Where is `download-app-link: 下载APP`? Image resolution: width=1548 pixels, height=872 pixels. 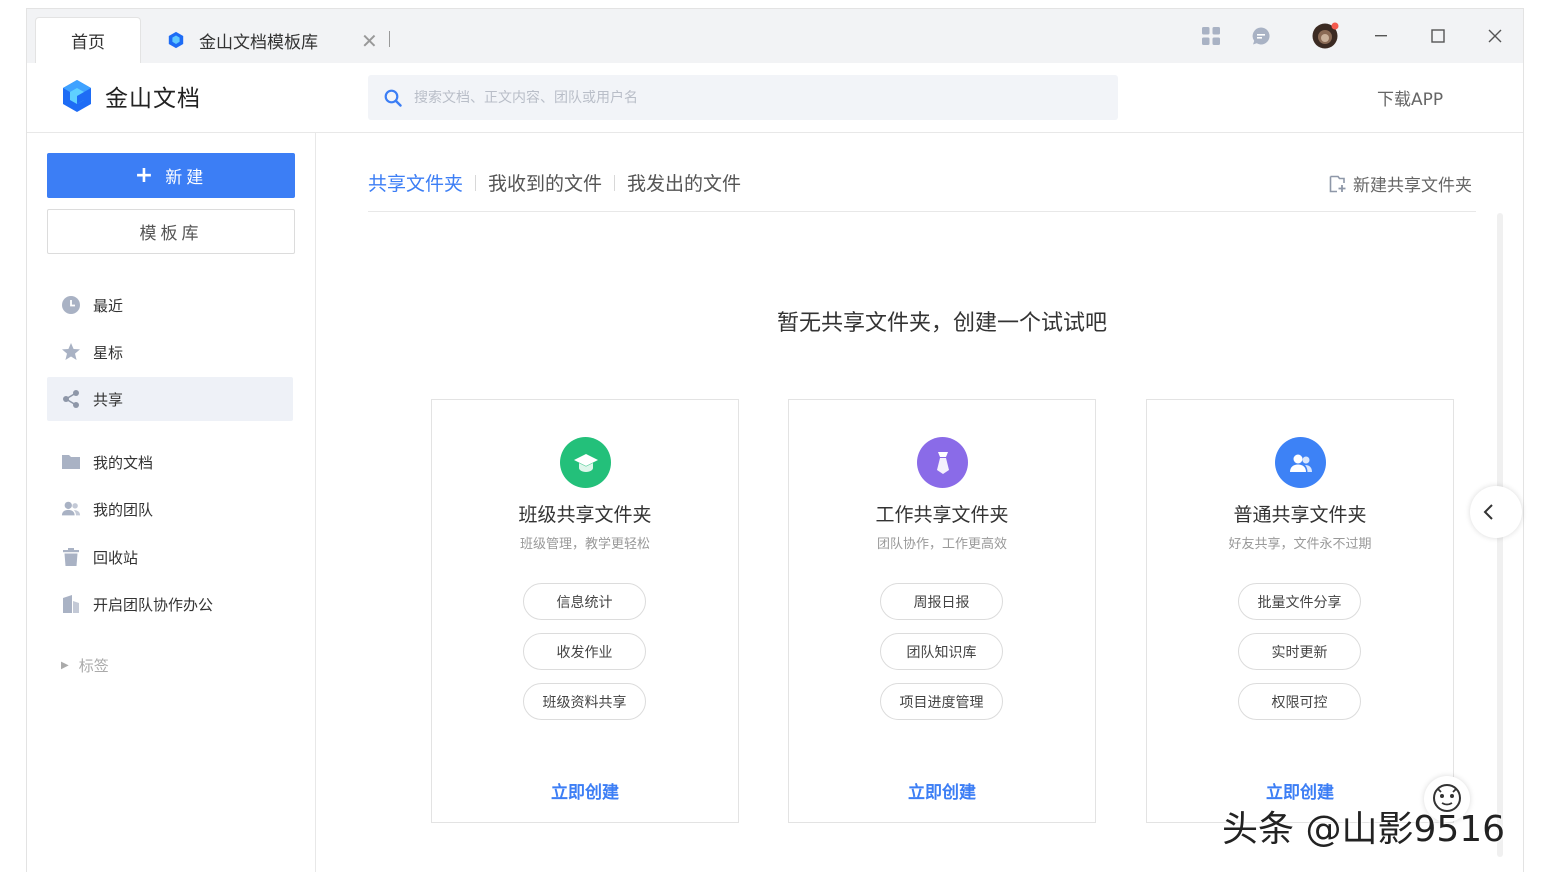 download-app-link: 下载APP is located at coordinates (1410, 97).